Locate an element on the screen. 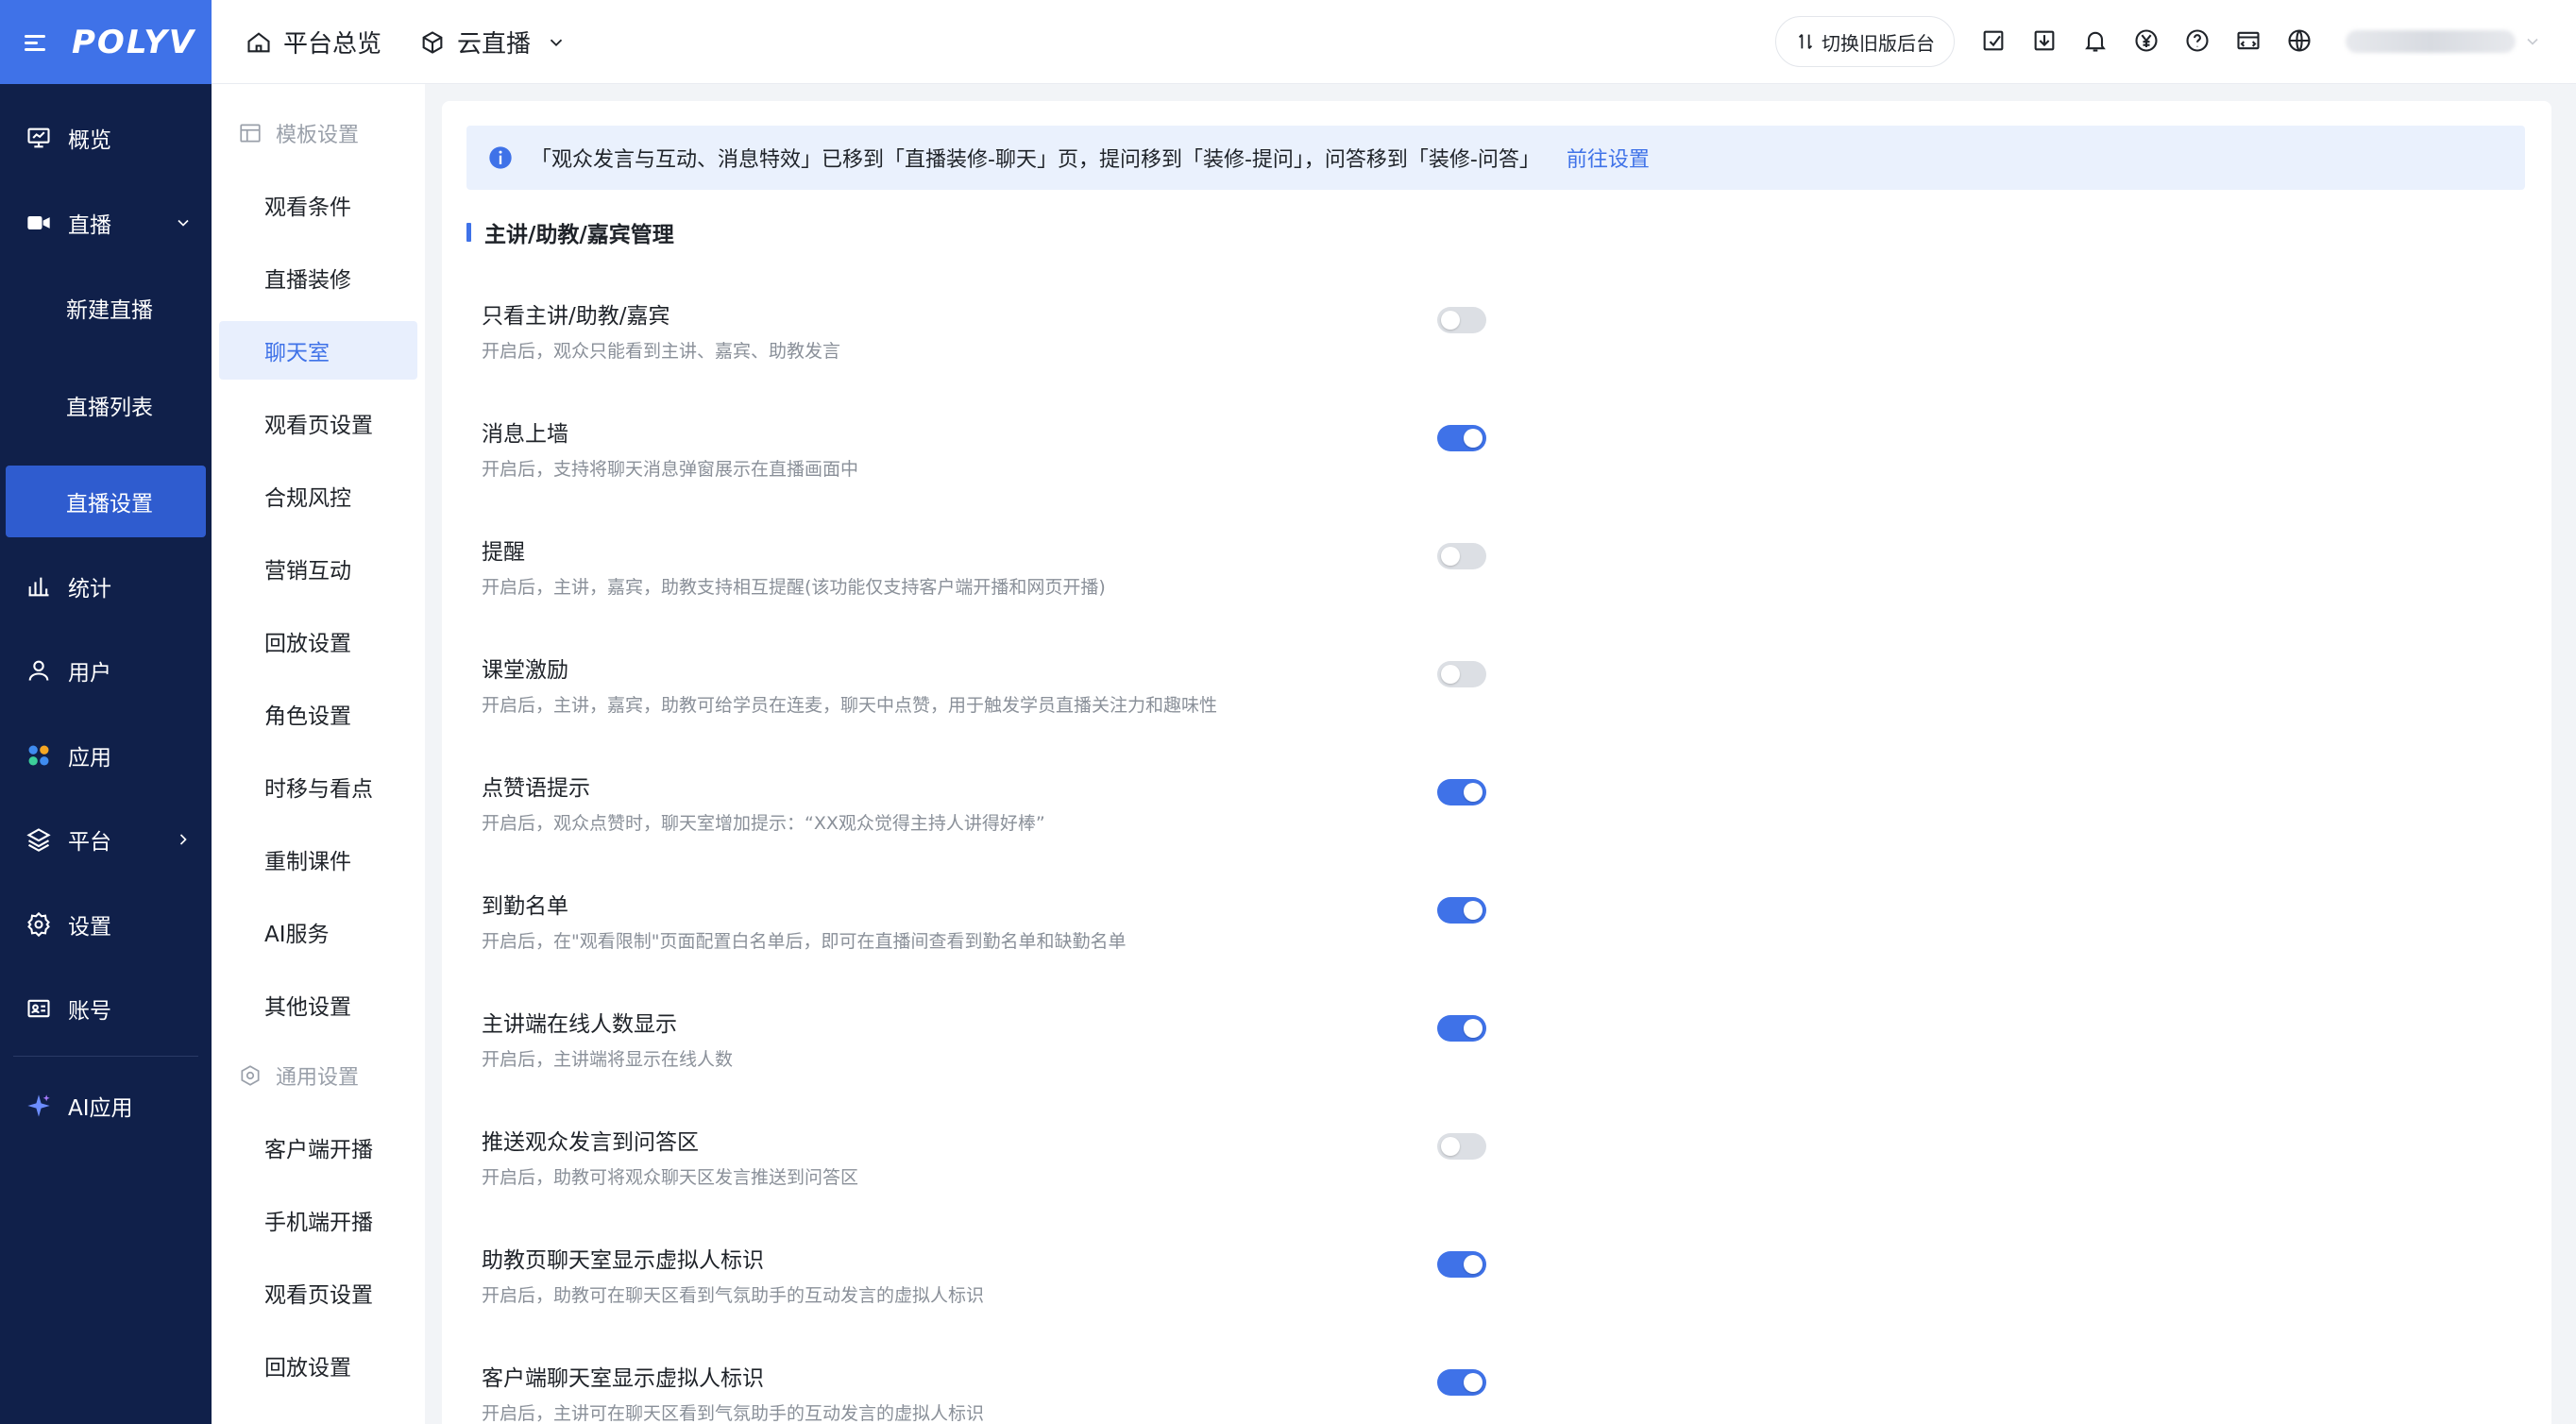 Image resolution: width=2576 pixels, height=1424 pixels. gear-icon is located at coordinates (39, 924).